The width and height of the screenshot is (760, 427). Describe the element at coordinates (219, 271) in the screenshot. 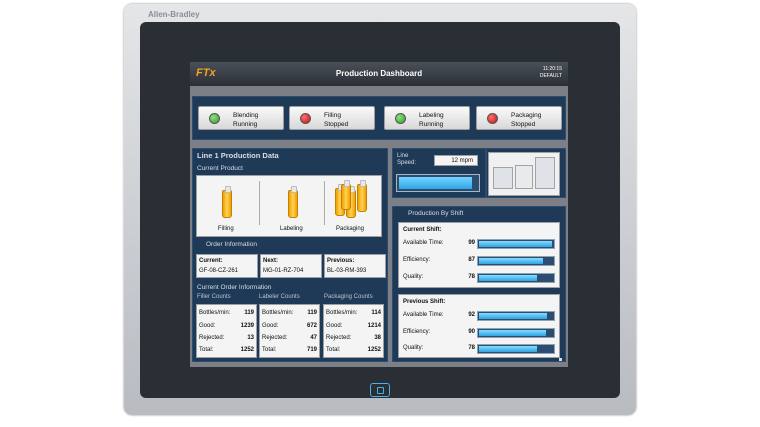

I see `order-value: GF-08-CZ-261` at that location.